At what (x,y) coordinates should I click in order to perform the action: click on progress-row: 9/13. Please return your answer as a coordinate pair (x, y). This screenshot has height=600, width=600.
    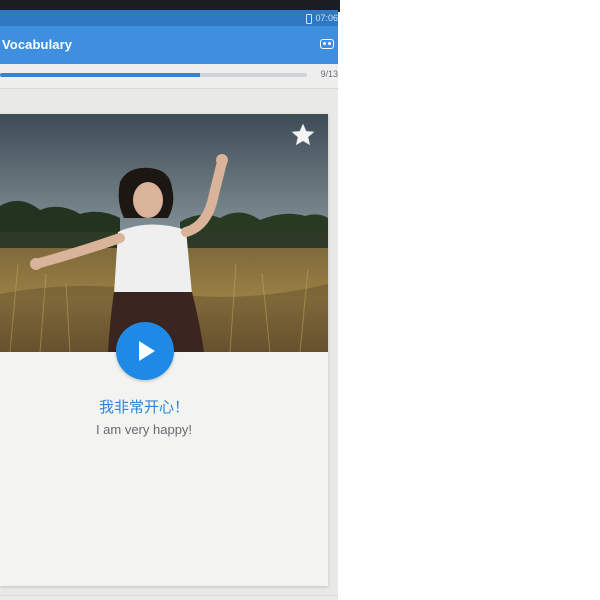
    Looking at the image, I should click on (169, 76).